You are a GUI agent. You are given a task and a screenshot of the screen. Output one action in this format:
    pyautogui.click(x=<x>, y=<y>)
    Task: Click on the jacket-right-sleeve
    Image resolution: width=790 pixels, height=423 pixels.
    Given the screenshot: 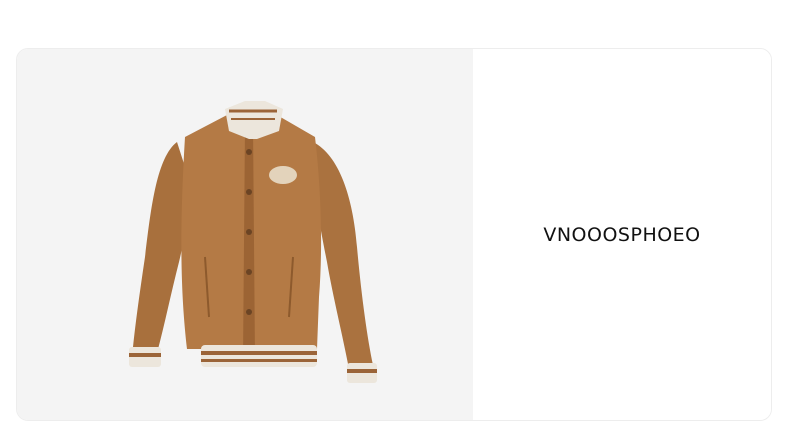 What is the action you would take?
    pyautogui.click(x=343, y=255)
    